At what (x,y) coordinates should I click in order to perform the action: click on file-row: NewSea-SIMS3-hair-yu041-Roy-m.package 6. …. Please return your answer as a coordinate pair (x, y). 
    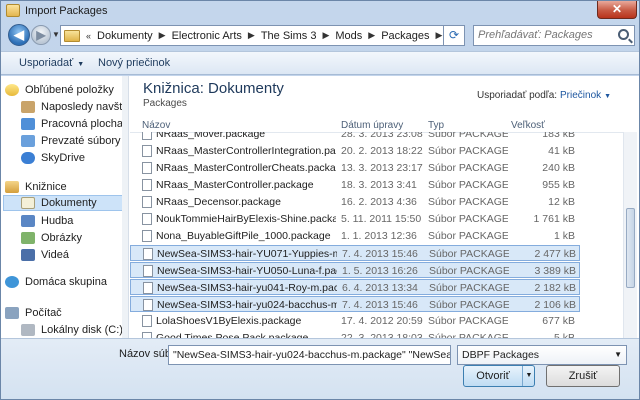
    Looking at the image, I should click on (355, 287).